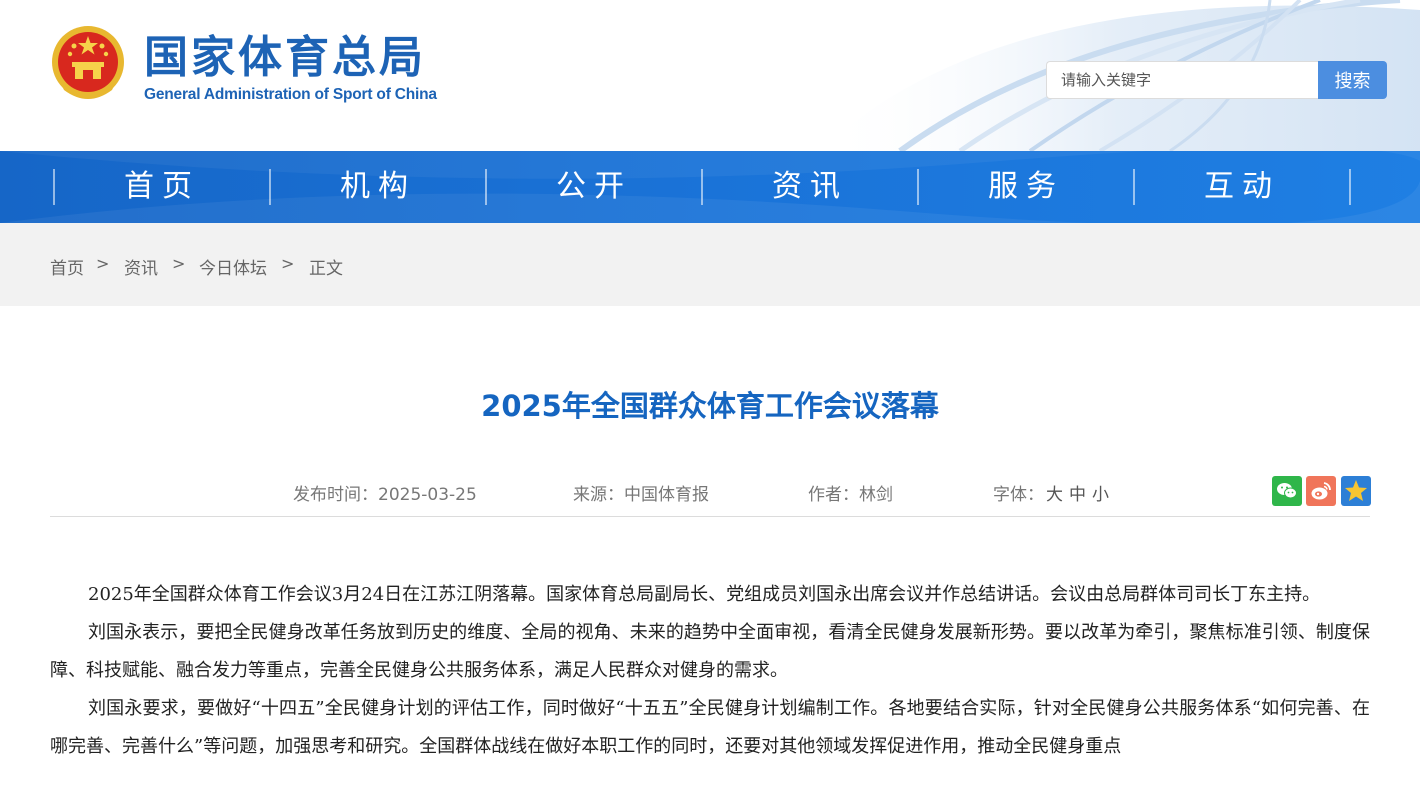  What do you see at coordinates (710, 516) in the screenshot?
I see `meta-divider` at bounding box center [710, 516].